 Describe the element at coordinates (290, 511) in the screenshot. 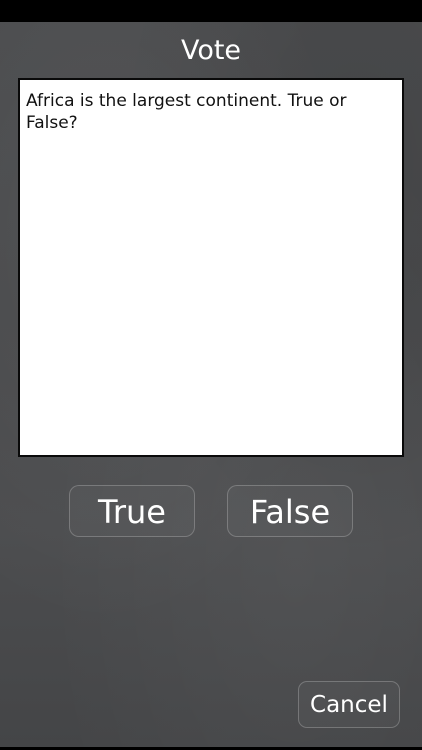

I see `false-button: False` at that location.